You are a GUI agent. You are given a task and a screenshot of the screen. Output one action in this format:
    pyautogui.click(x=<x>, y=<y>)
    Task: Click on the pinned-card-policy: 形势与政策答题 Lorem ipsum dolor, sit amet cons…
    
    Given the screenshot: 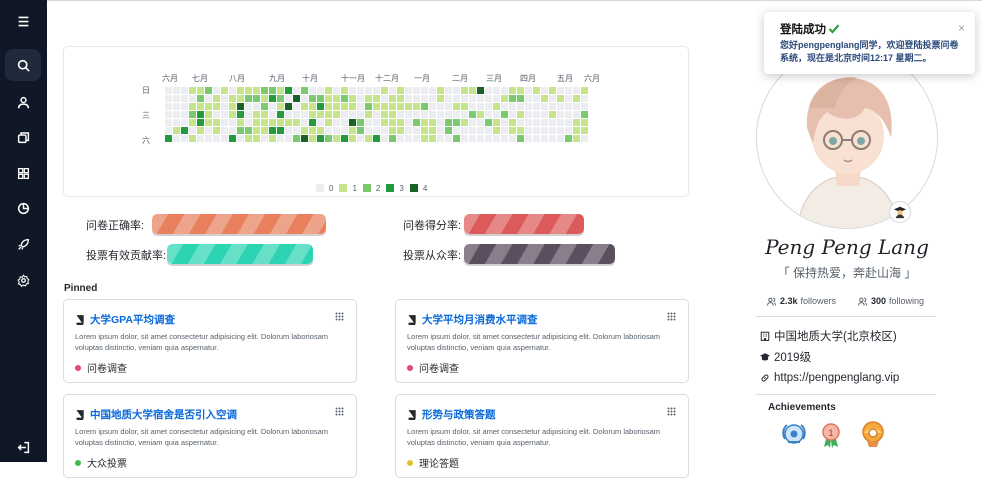 What is the action you would take?
    pyautogui.click(x=542, y=436)
    